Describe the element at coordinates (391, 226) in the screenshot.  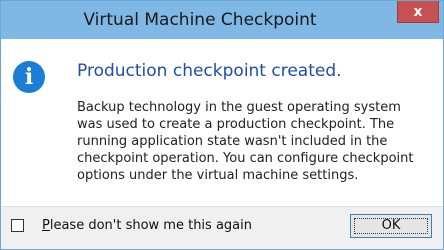
I see `ok-button: OK` at that location.